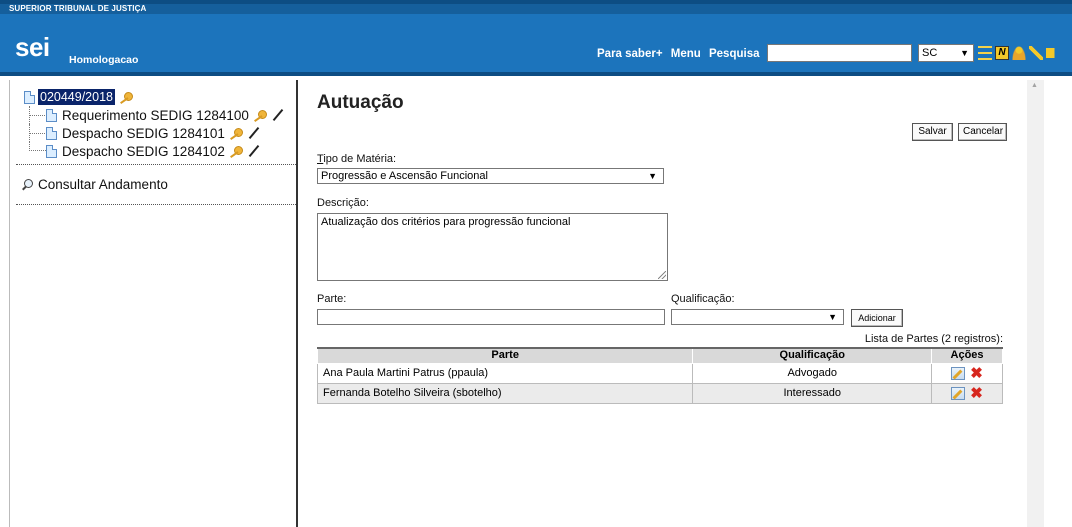 This screenshot has height=527, width=1072. Describe the element at coordinates (1036, 53) in the screenshot. I see `tools-icon` at that location.